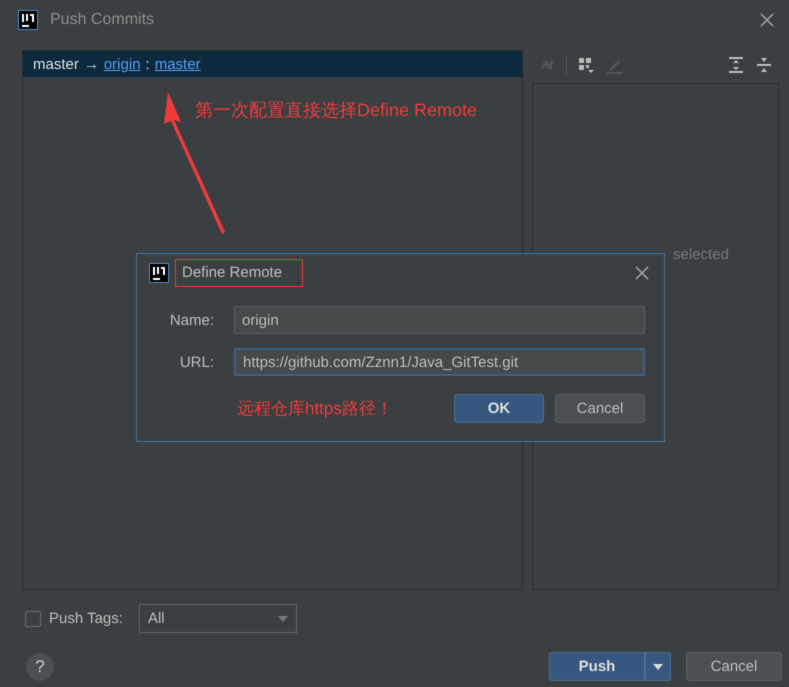 The width and height of the screenshot is (789, 687). I want to click on input-field: https://github.com/Zznn1/Java_GitTest.git, so click(439, 362).